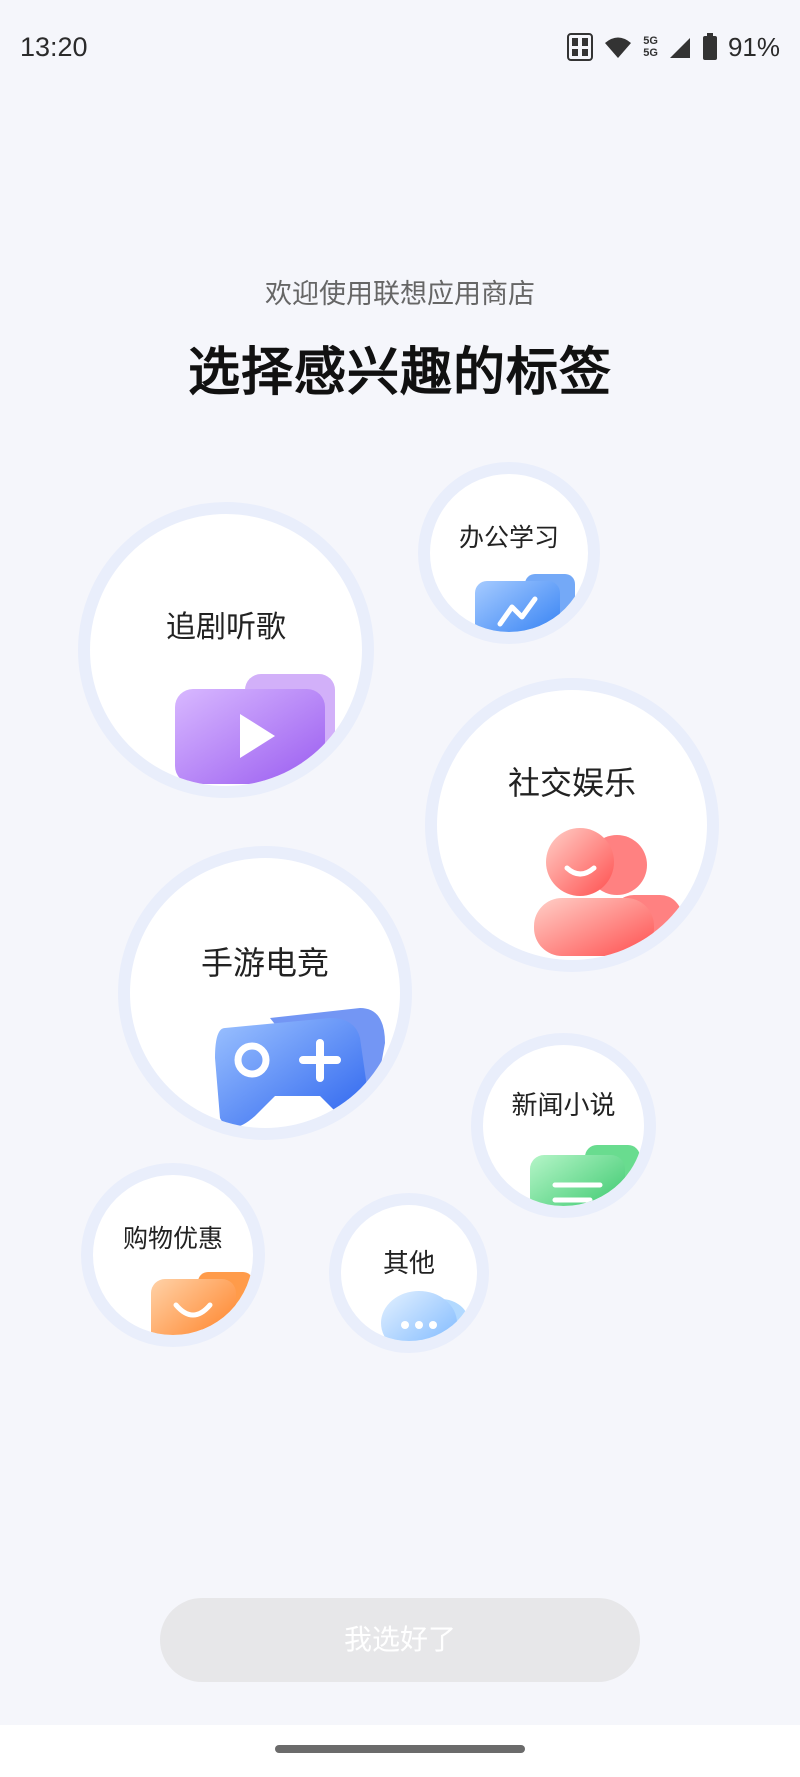 The height and width of the screenshot is (1777, 800). Describe the element at coordinates (426, 1313) in the screenshot. I see `chat-icon` at that location.